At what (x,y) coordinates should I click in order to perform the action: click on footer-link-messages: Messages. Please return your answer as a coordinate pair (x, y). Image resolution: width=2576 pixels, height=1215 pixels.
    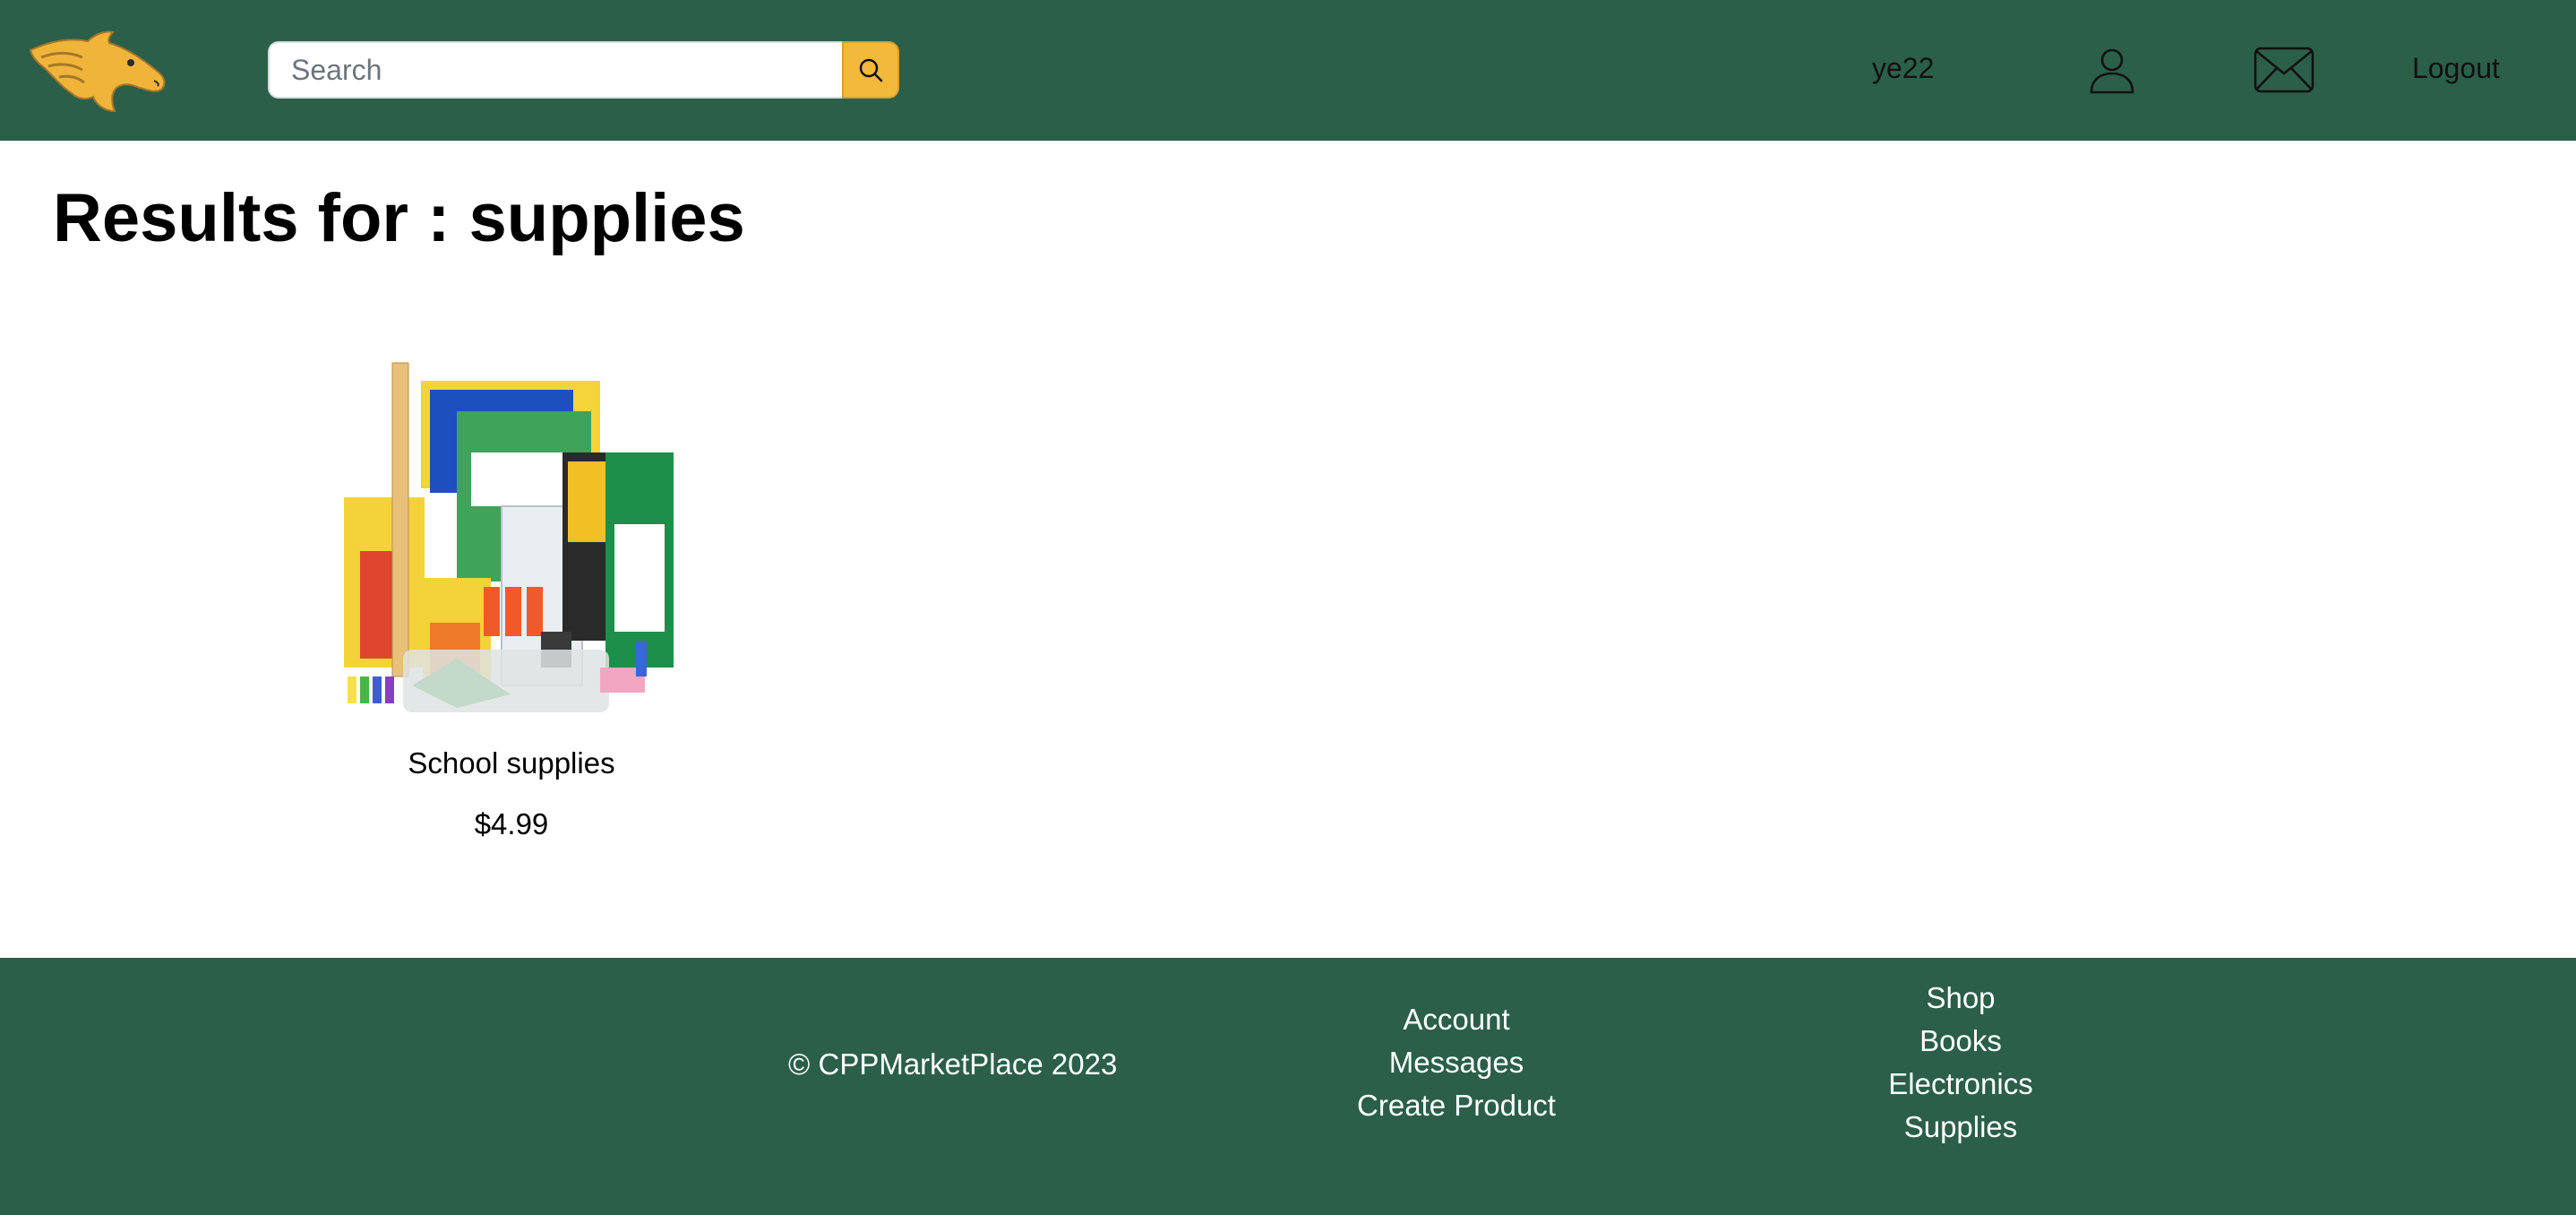
    Looking at the image, I should click on (1456, 1062).